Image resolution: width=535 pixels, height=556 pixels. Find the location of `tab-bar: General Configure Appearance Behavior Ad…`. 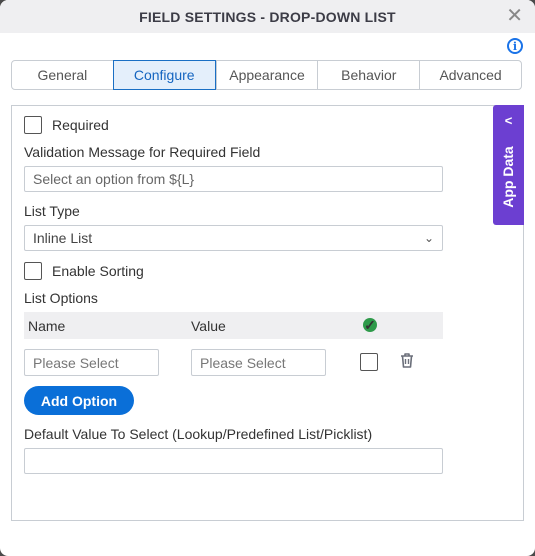

tab-bar: General Configure Appearance Behavior Ad… is located at coordinates (266, 75).